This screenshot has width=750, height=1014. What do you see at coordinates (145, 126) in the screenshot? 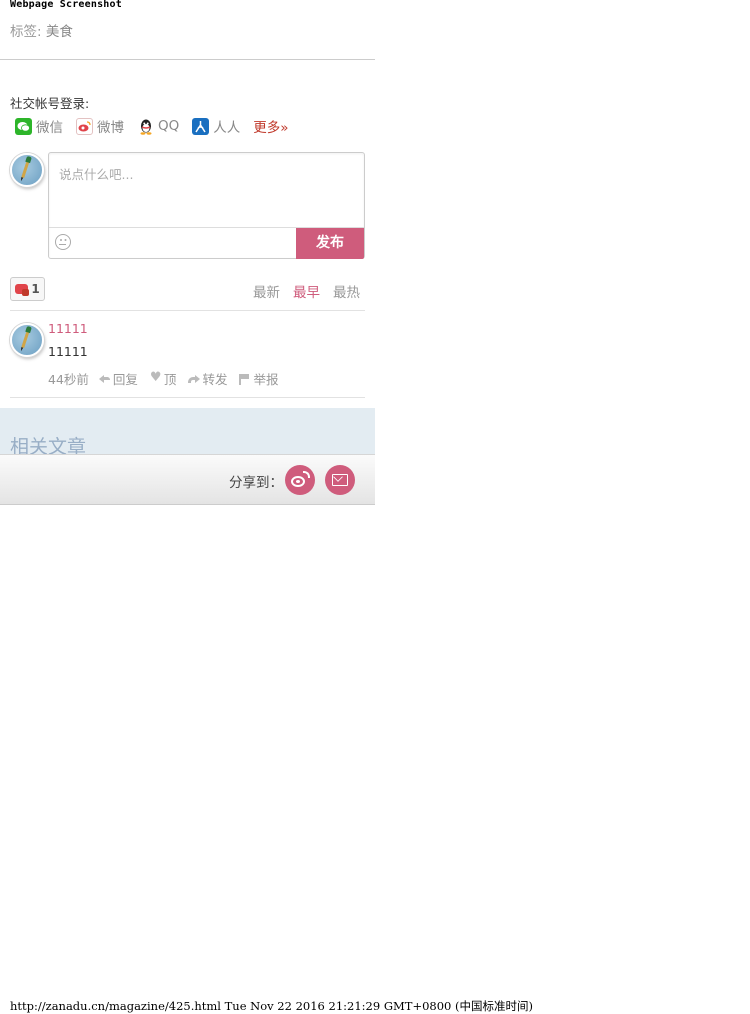
I see `qq-icon` at bounding box center [145, 126].